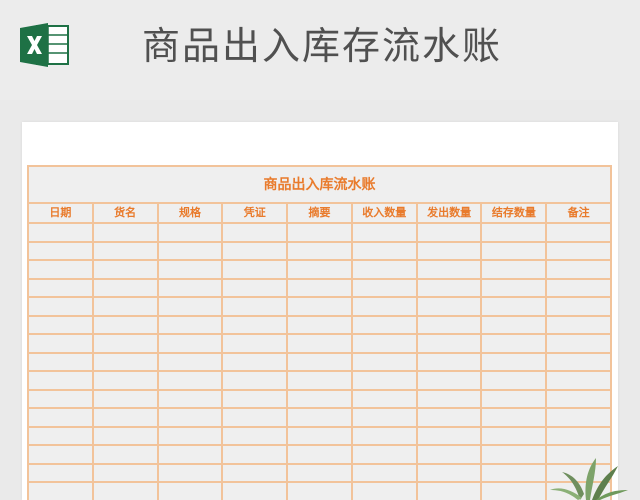 Image resolution: width=640 pixels, height=500 pixels. What do you see at coordinates (191, 213) in the screenshot?
I see `column-header-spec: 规格` at bounding box center [191, 213].